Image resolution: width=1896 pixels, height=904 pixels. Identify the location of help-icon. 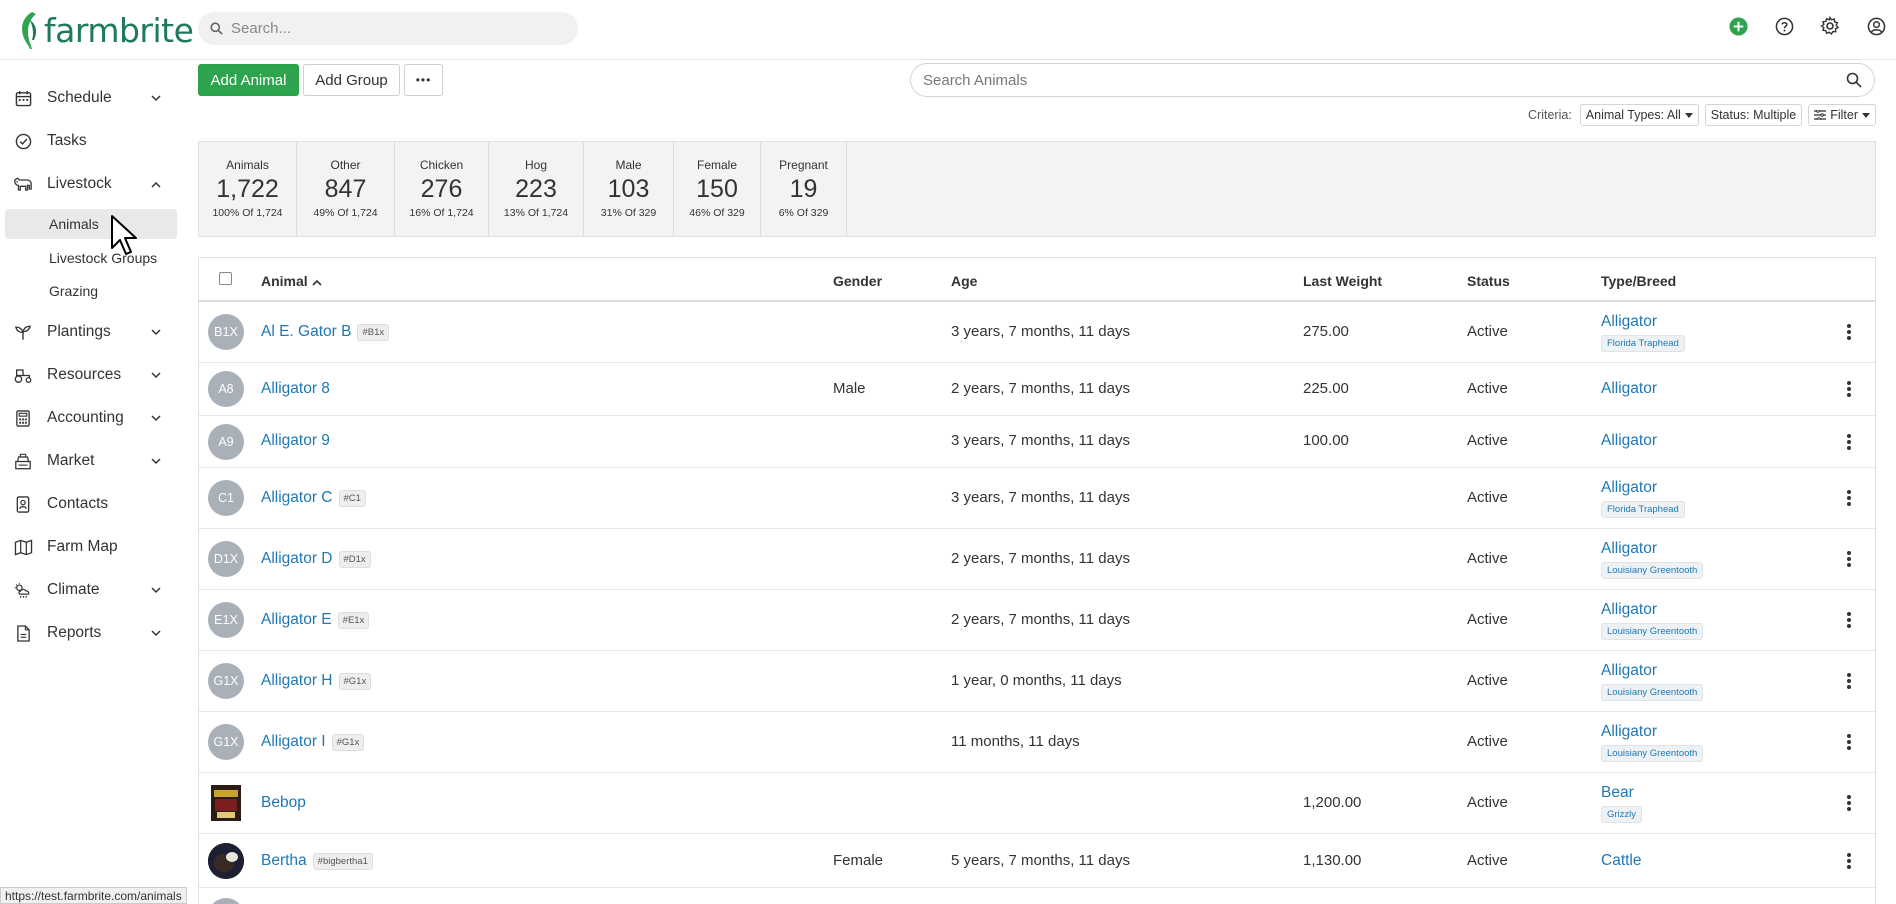
(1784, 26).